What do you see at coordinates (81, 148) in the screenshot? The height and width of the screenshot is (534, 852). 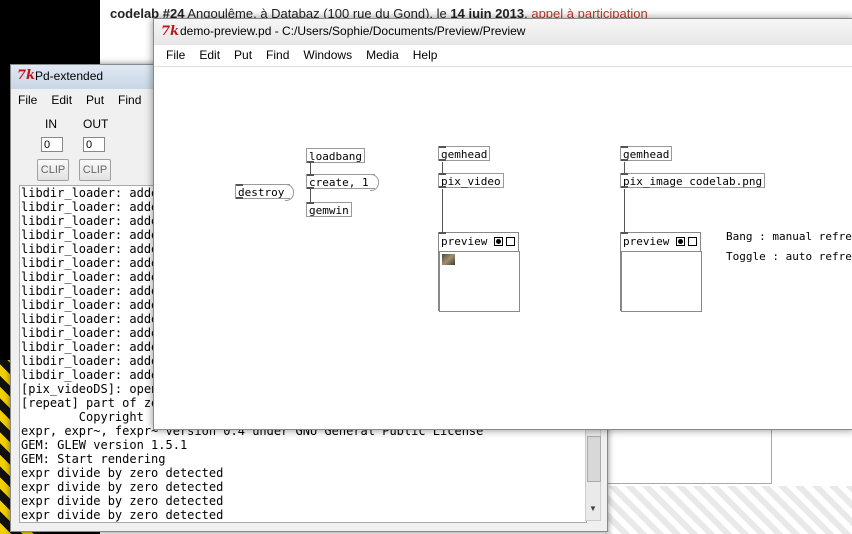 I see `pd-audio-controls: IN OUT 0 0 CLIP CLIP` at bounding box center [81, 148].